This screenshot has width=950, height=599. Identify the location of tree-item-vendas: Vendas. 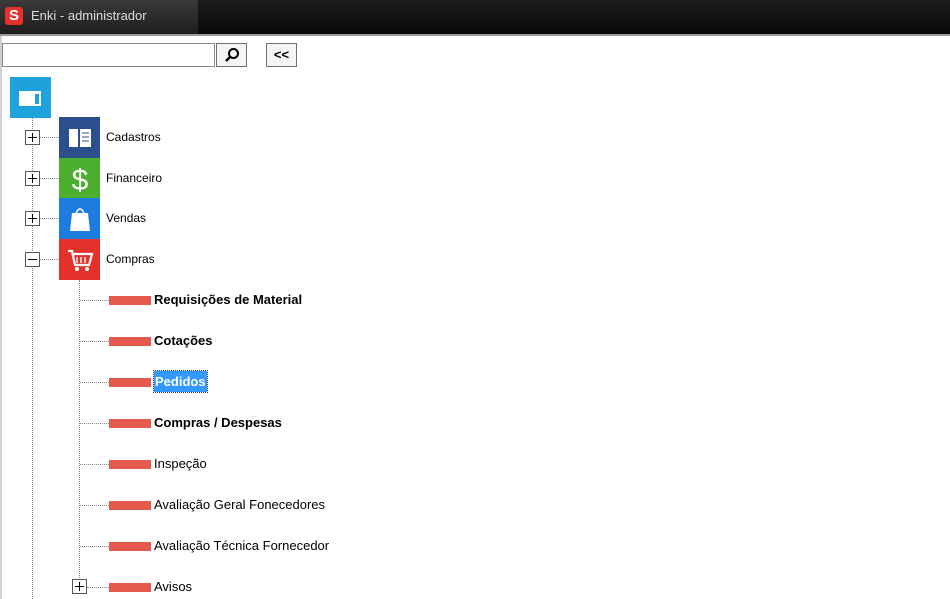
(126, 218).